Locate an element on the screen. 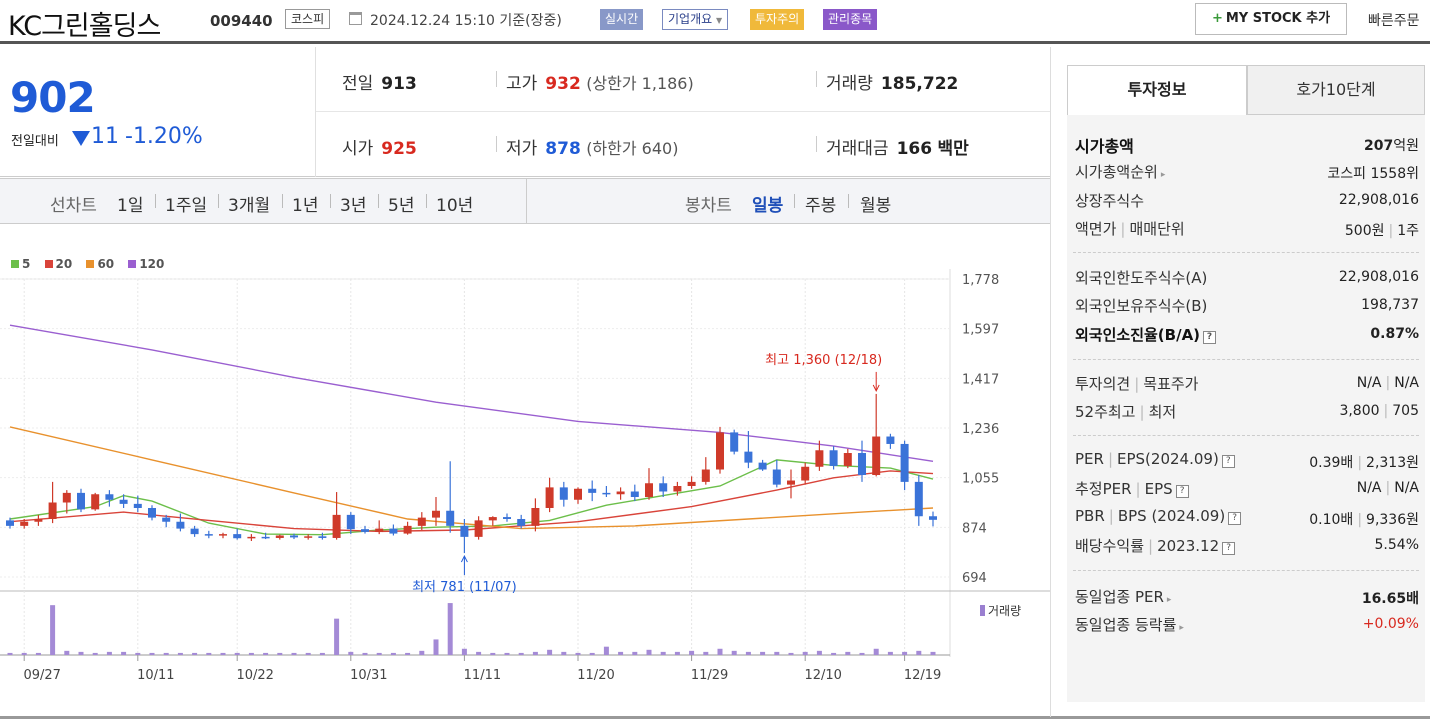 The width and height of the screenshot is (1430, 726). tab-period-3y: 3년 is located at coordinates (353, 203).